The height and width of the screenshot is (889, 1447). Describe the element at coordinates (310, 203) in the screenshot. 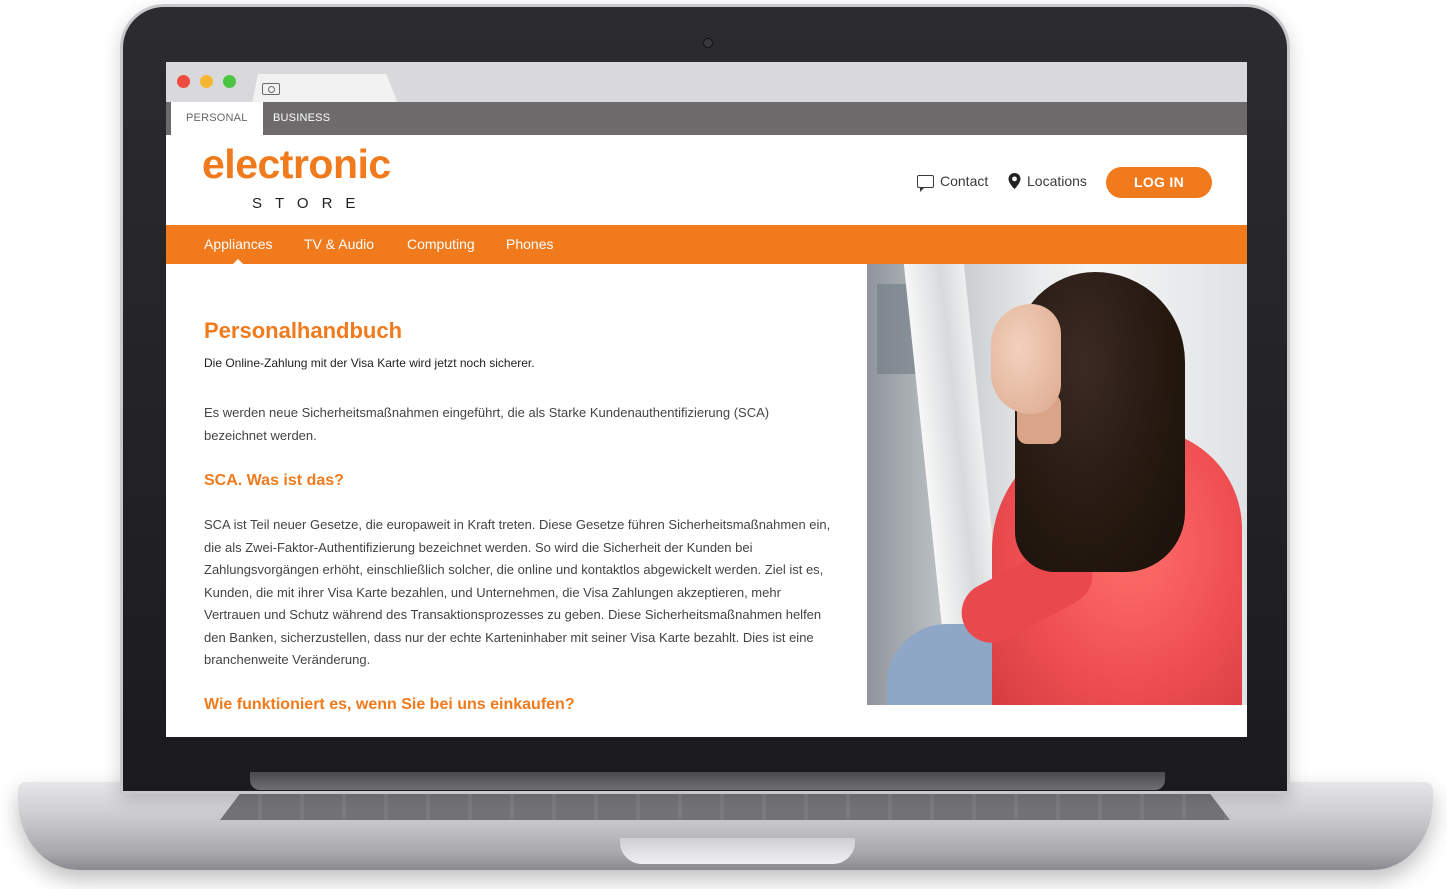

I see `logo-subtext: STORE` at that location.